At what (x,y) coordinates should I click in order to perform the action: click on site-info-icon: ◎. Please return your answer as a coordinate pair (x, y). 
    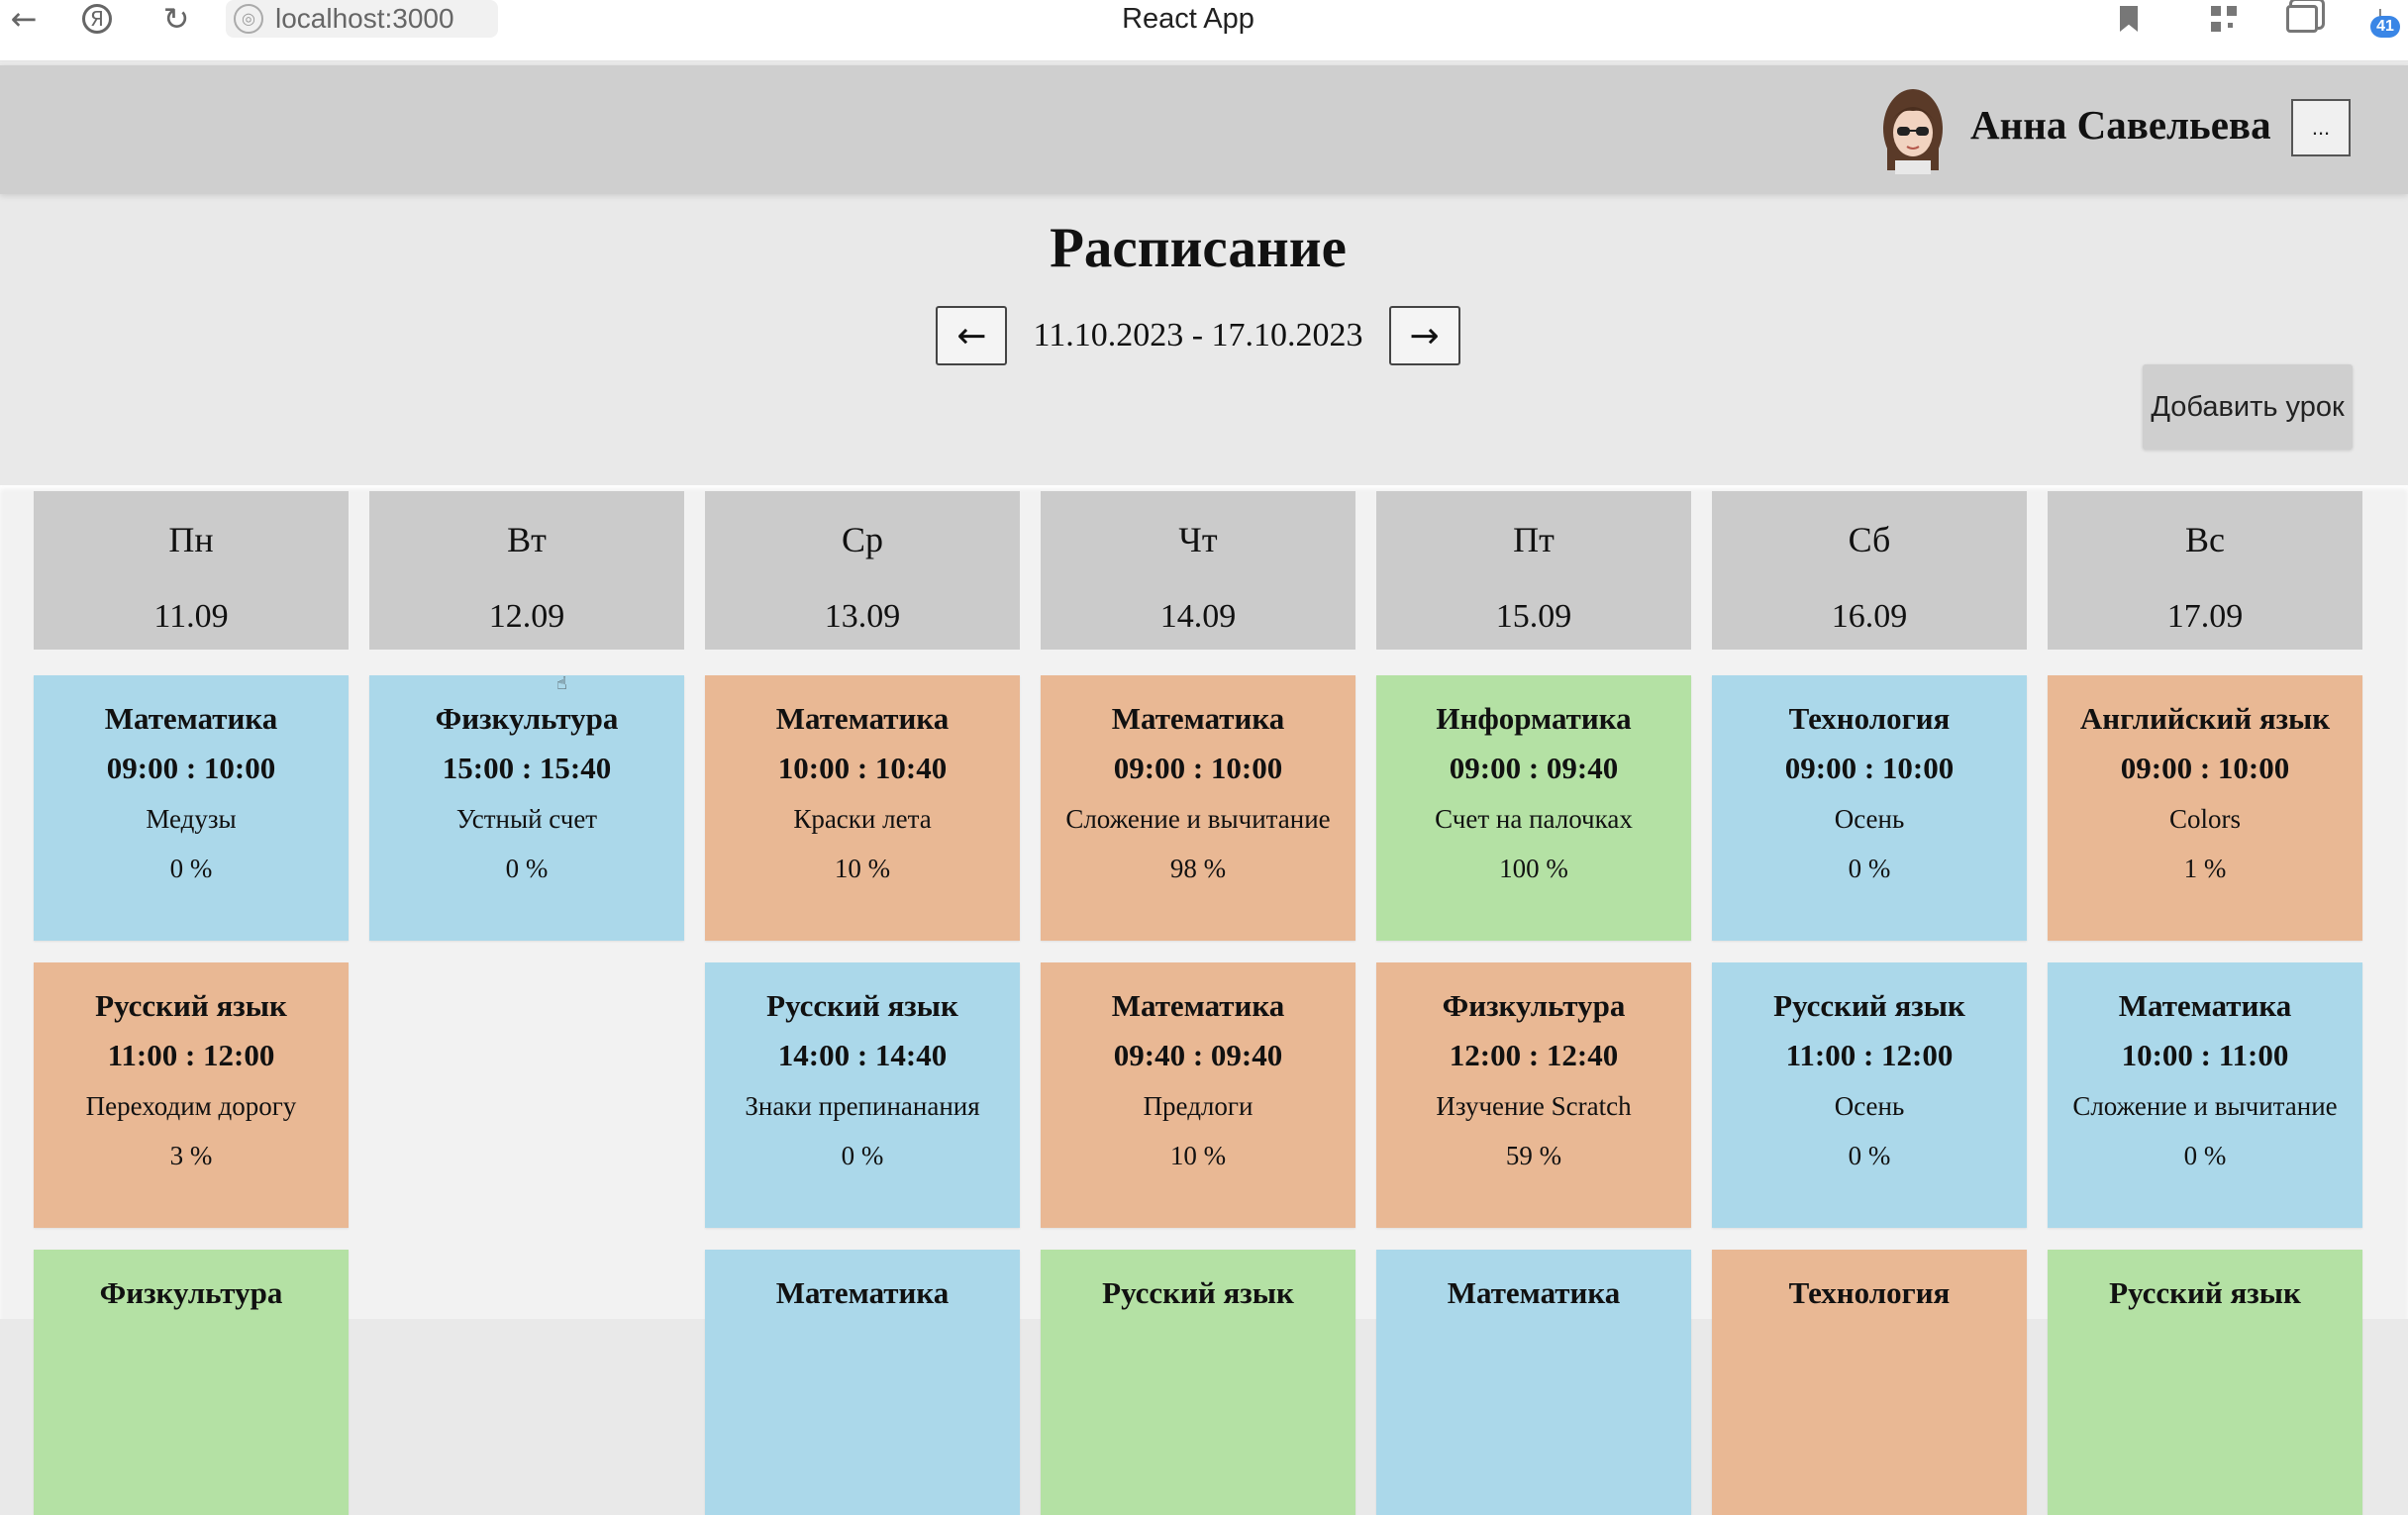
    Looking at the image, I should click on (248, 19).